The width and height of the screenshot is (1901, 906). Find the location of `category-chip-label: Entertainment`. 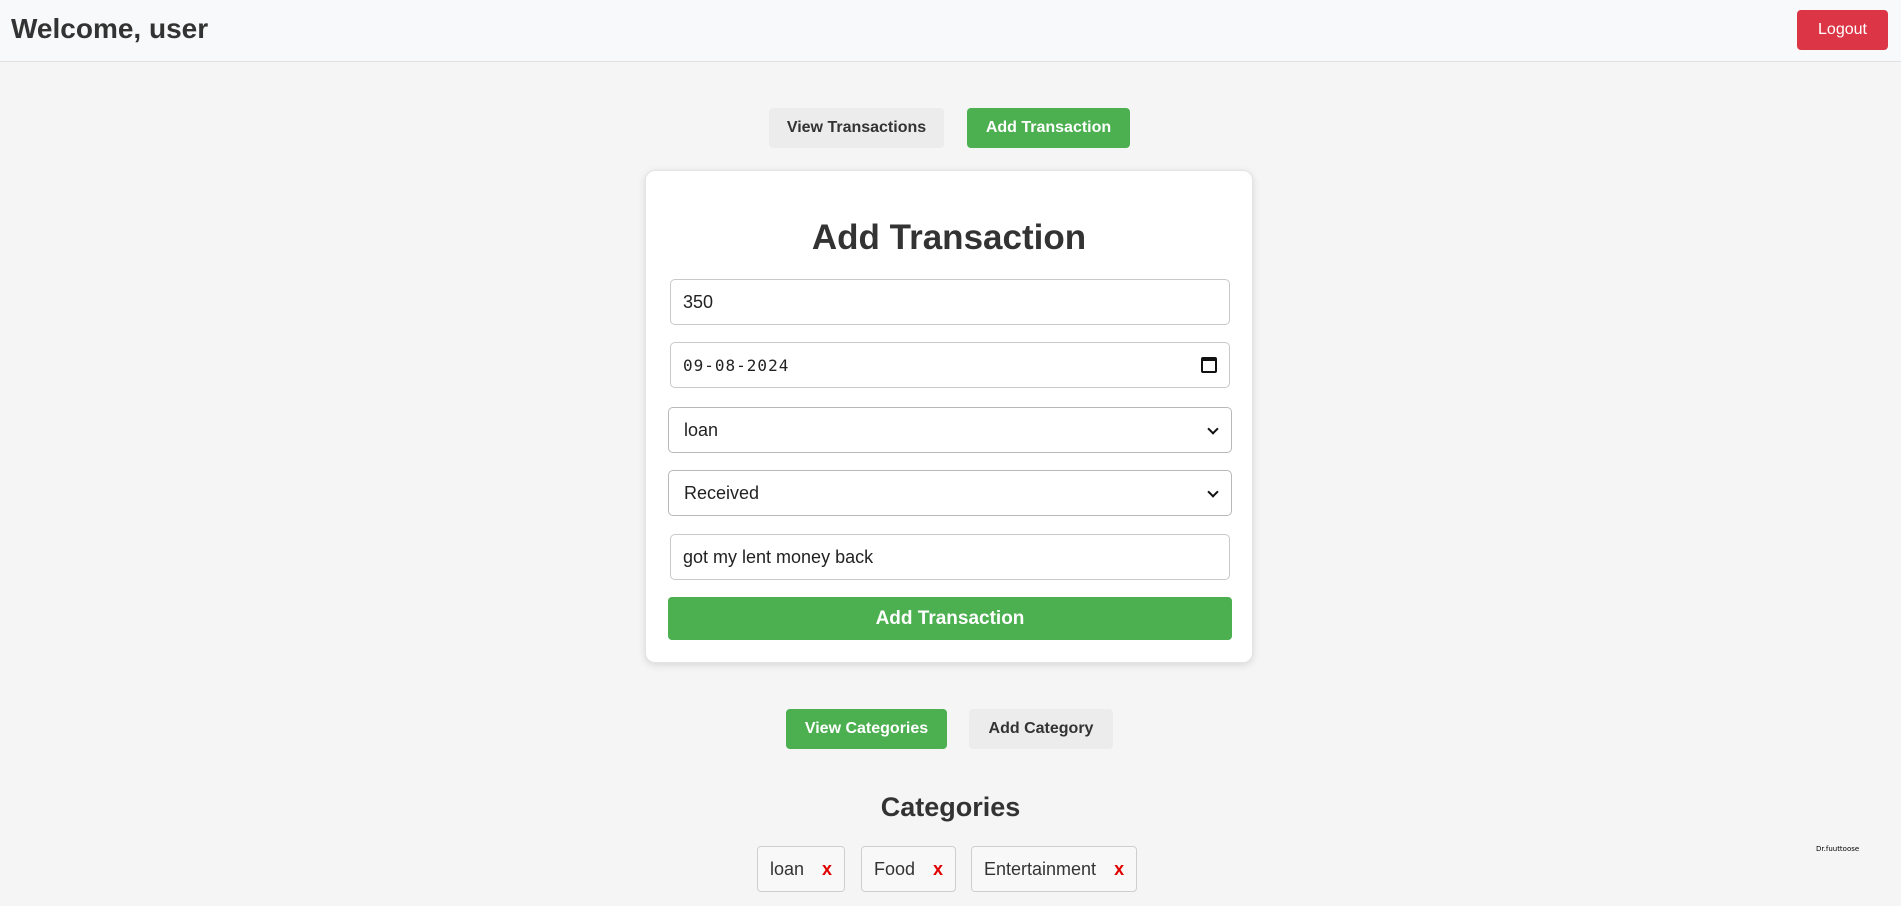

category-chip-label: Entertainment is located at coordinates (1040, 868).